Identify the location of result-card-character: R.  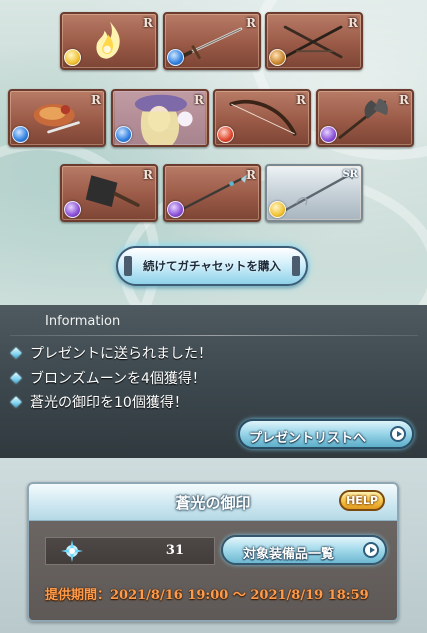
(160, 118).